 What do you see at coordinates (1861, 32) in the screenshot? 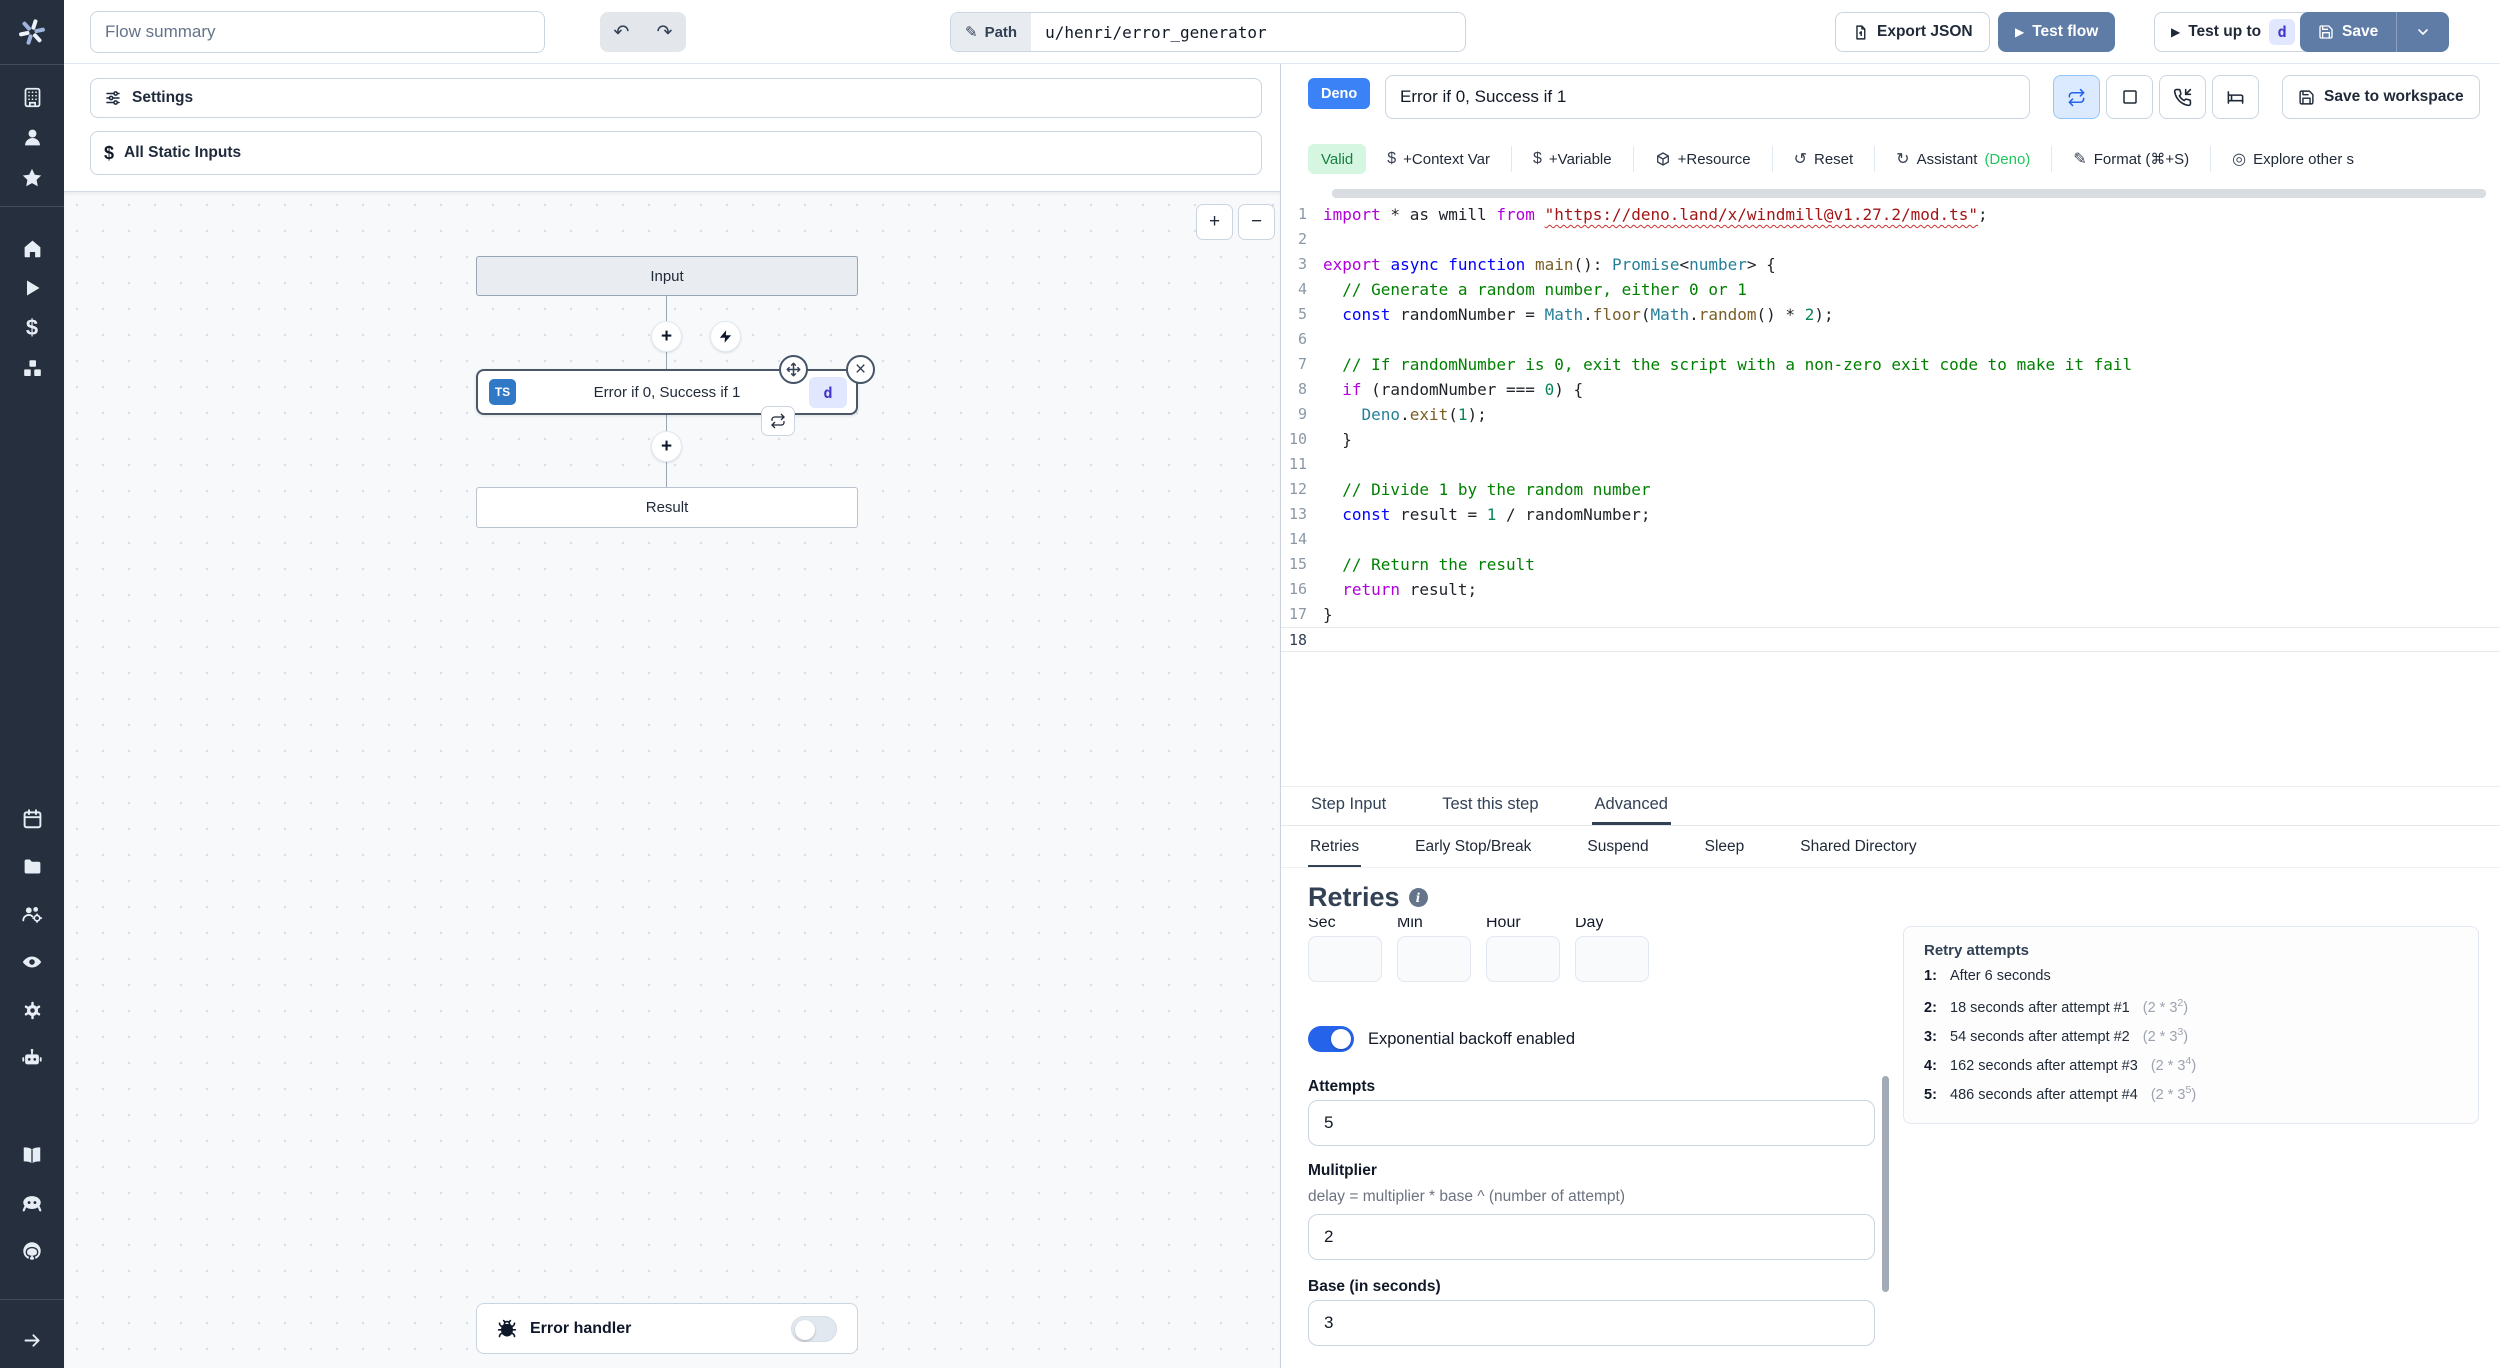
I see `file-export-icon` at bounding box center [1861, 32].